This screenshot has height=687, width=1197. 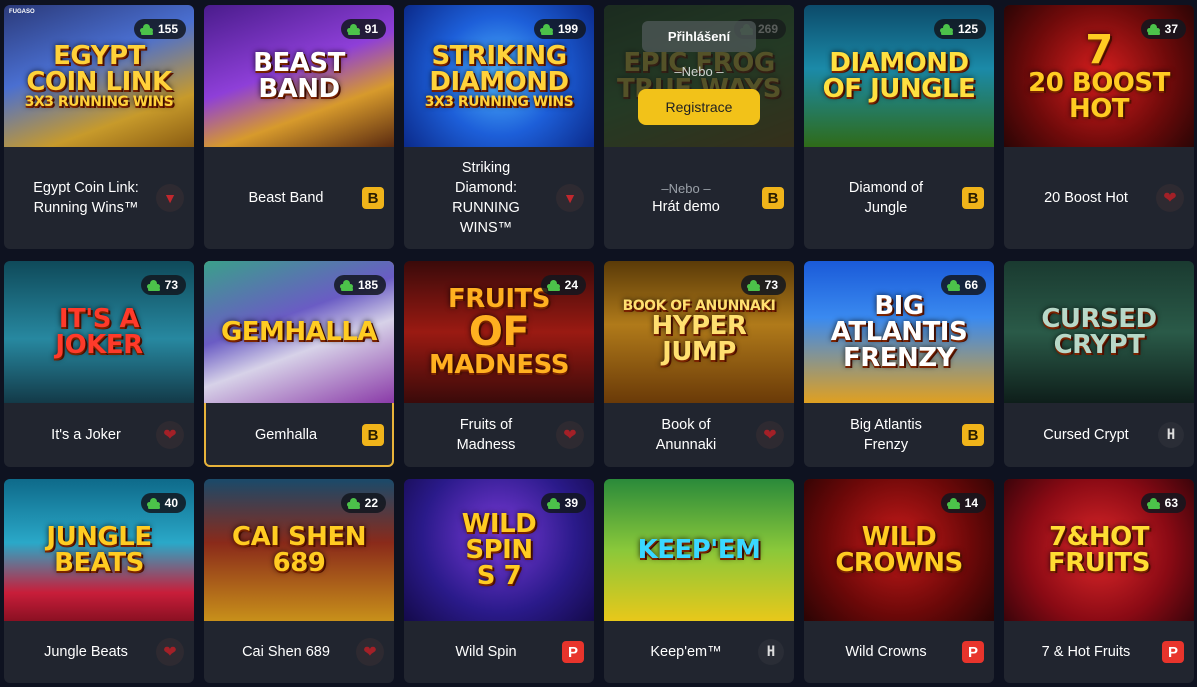 I want to click on game-thumbnail: CURSED CRYPT, so click(x=1099, y=332).